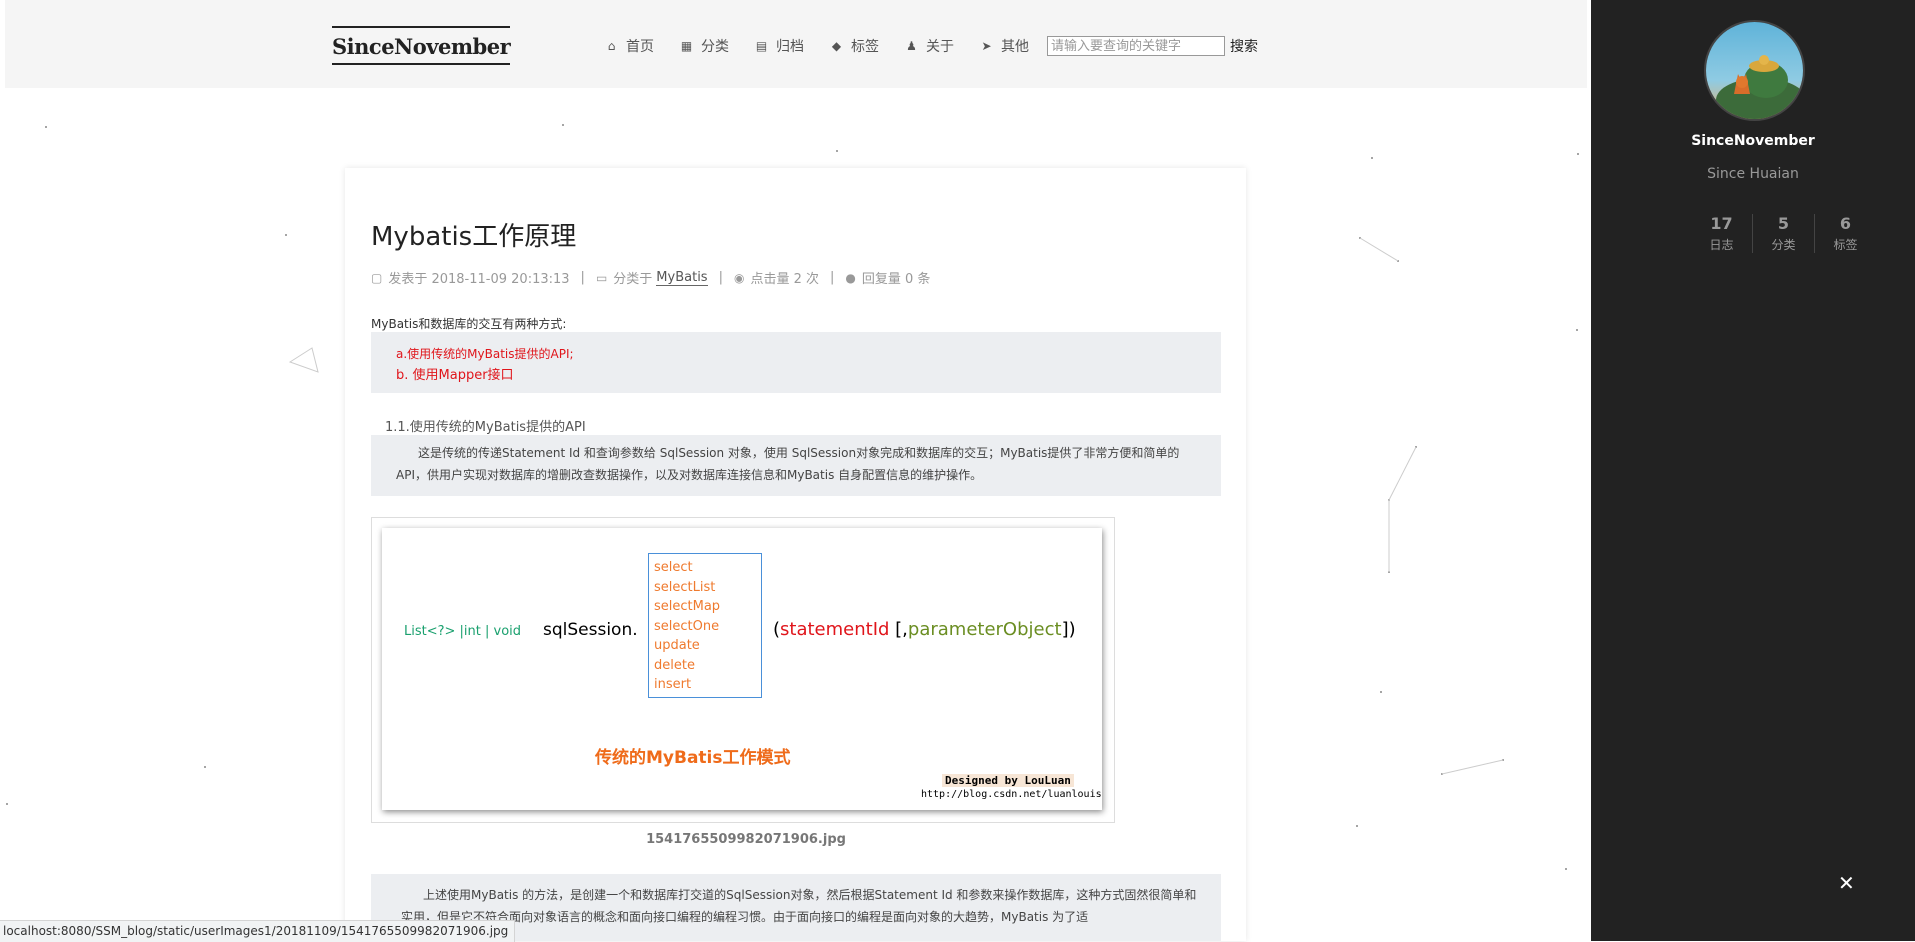  I want to click on nav-tags: ◆ 标签, so click(854, 46).